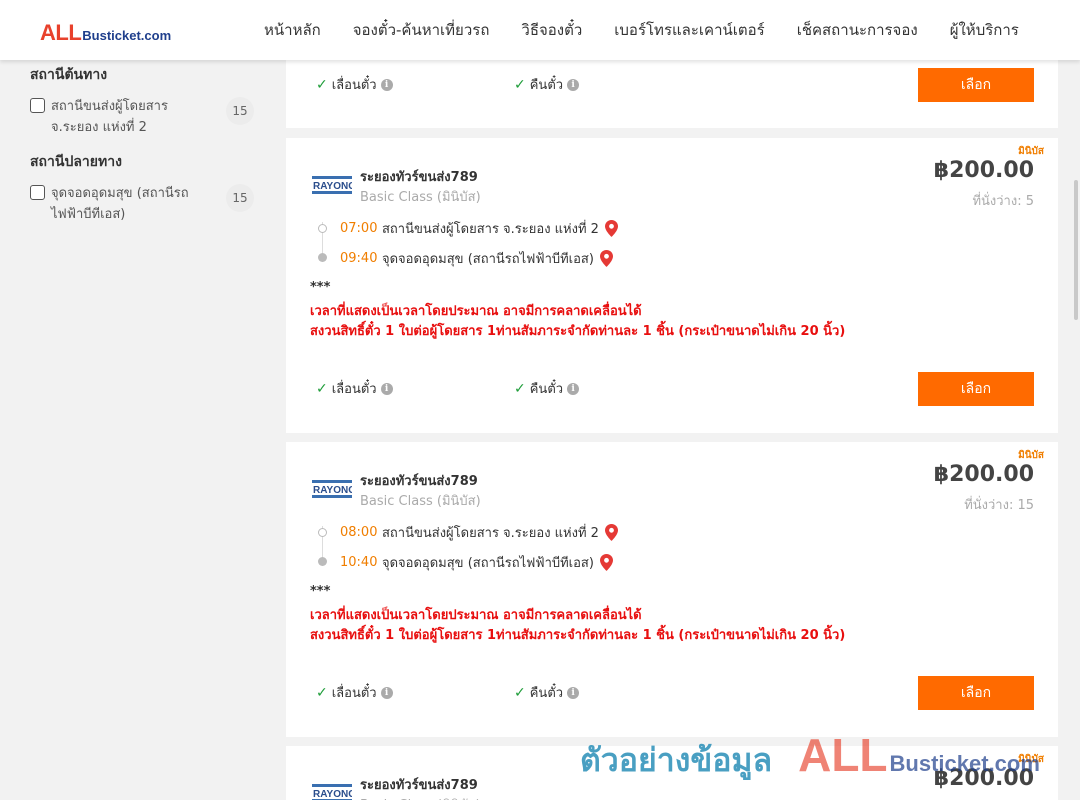 The image size is (1080, 800). Describe the element at coordinates (121, 117) in the screenshot. I see `filter-origin-label: สถานีขนส่งผู้โดยสาร จ.ระยอง แห่งที่ 2` at that location.